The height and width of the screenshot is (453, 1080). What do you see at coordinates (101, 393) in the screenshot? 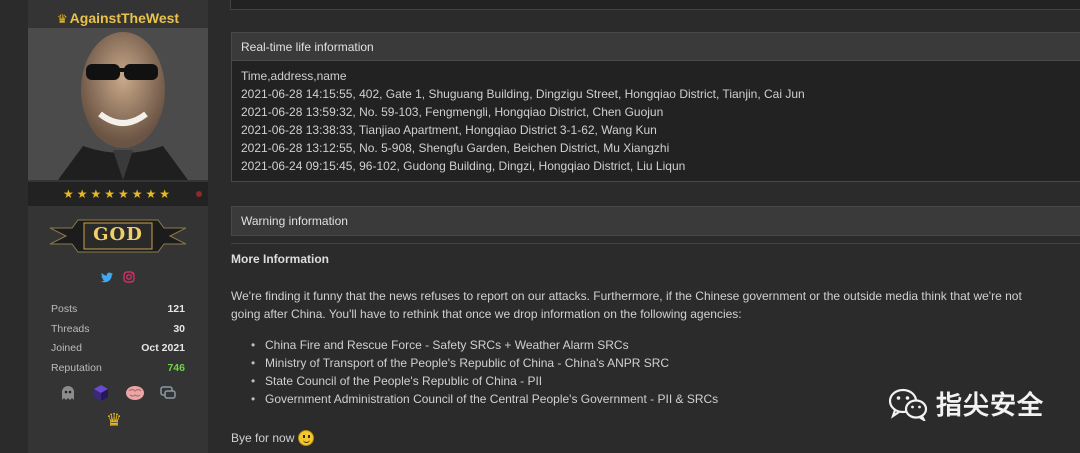
I see `cube-badge-icon` at bounding box center [101, 393].